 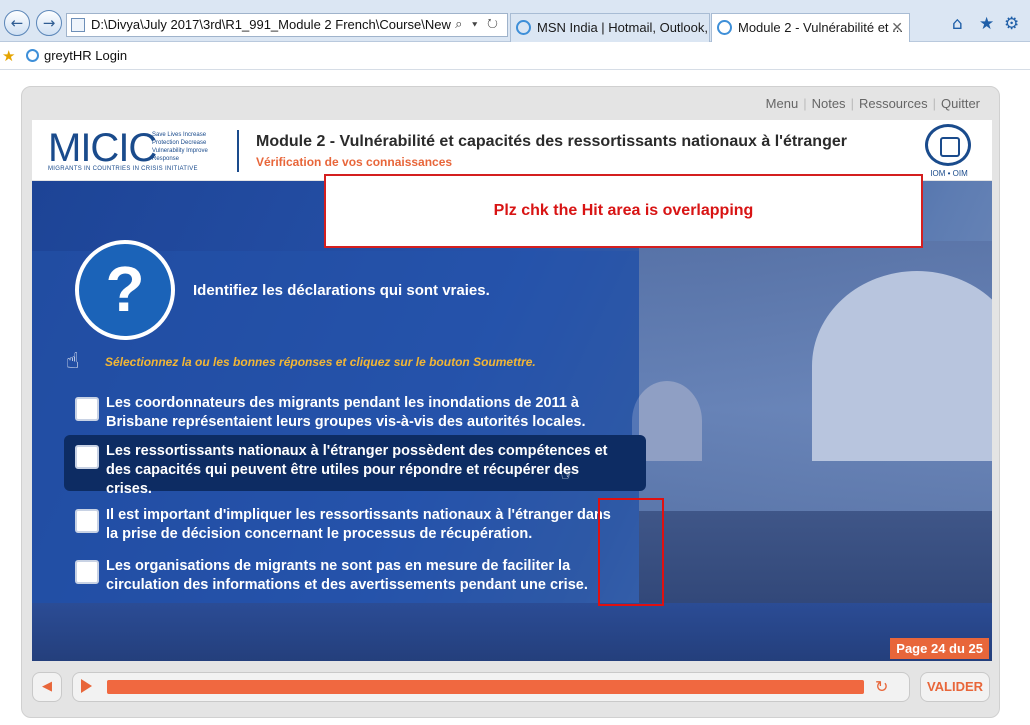 I want to click on top-links: Menu | Notes | Ressources | Quitter, so click(x=873, y=103).